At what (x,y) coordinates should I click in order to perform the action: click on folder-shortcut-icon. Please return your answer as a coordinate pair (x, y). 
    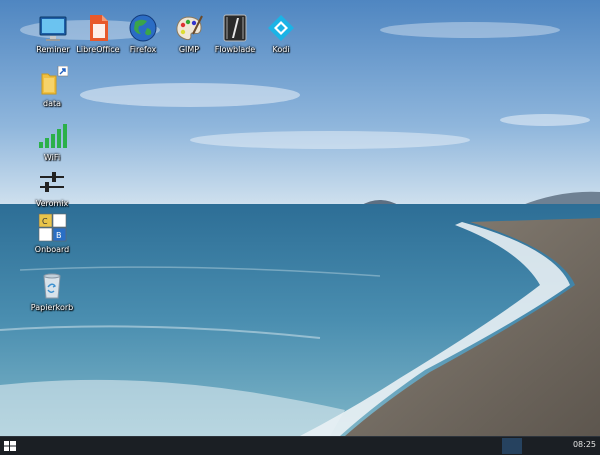
    Looking at the image, I should click on (54, 80).